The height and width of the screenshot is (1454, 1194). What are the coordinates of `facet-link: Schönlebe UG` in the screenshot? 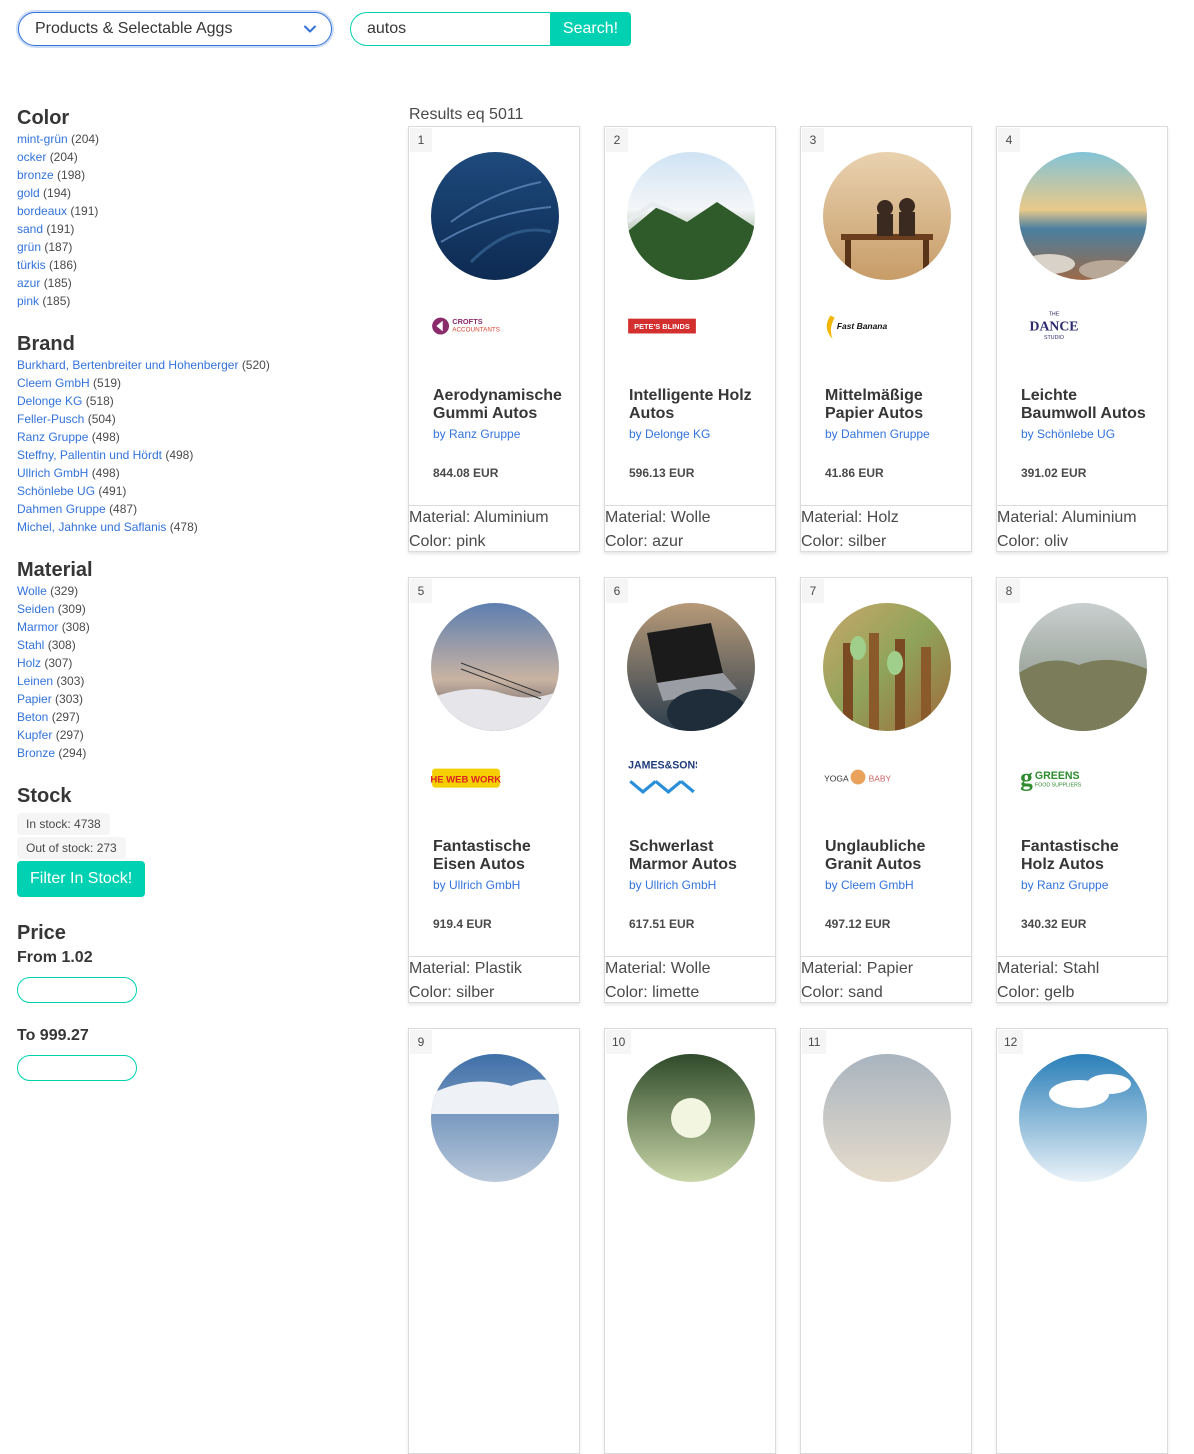 It's located at (56, 491).